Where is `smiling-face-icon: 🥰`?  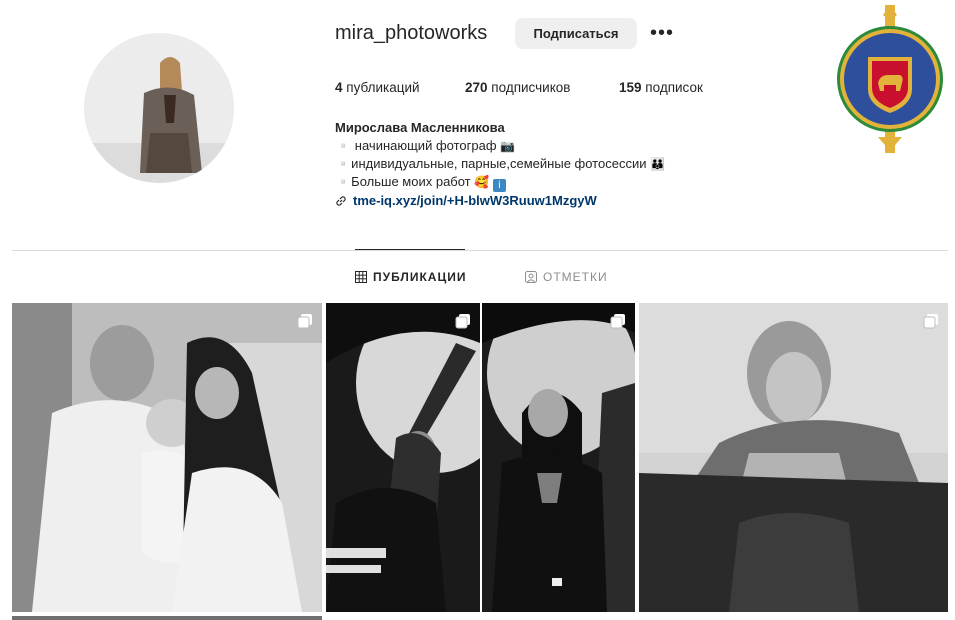
smiling-face-icon: 🥰 is located at coordinates (482, 182).